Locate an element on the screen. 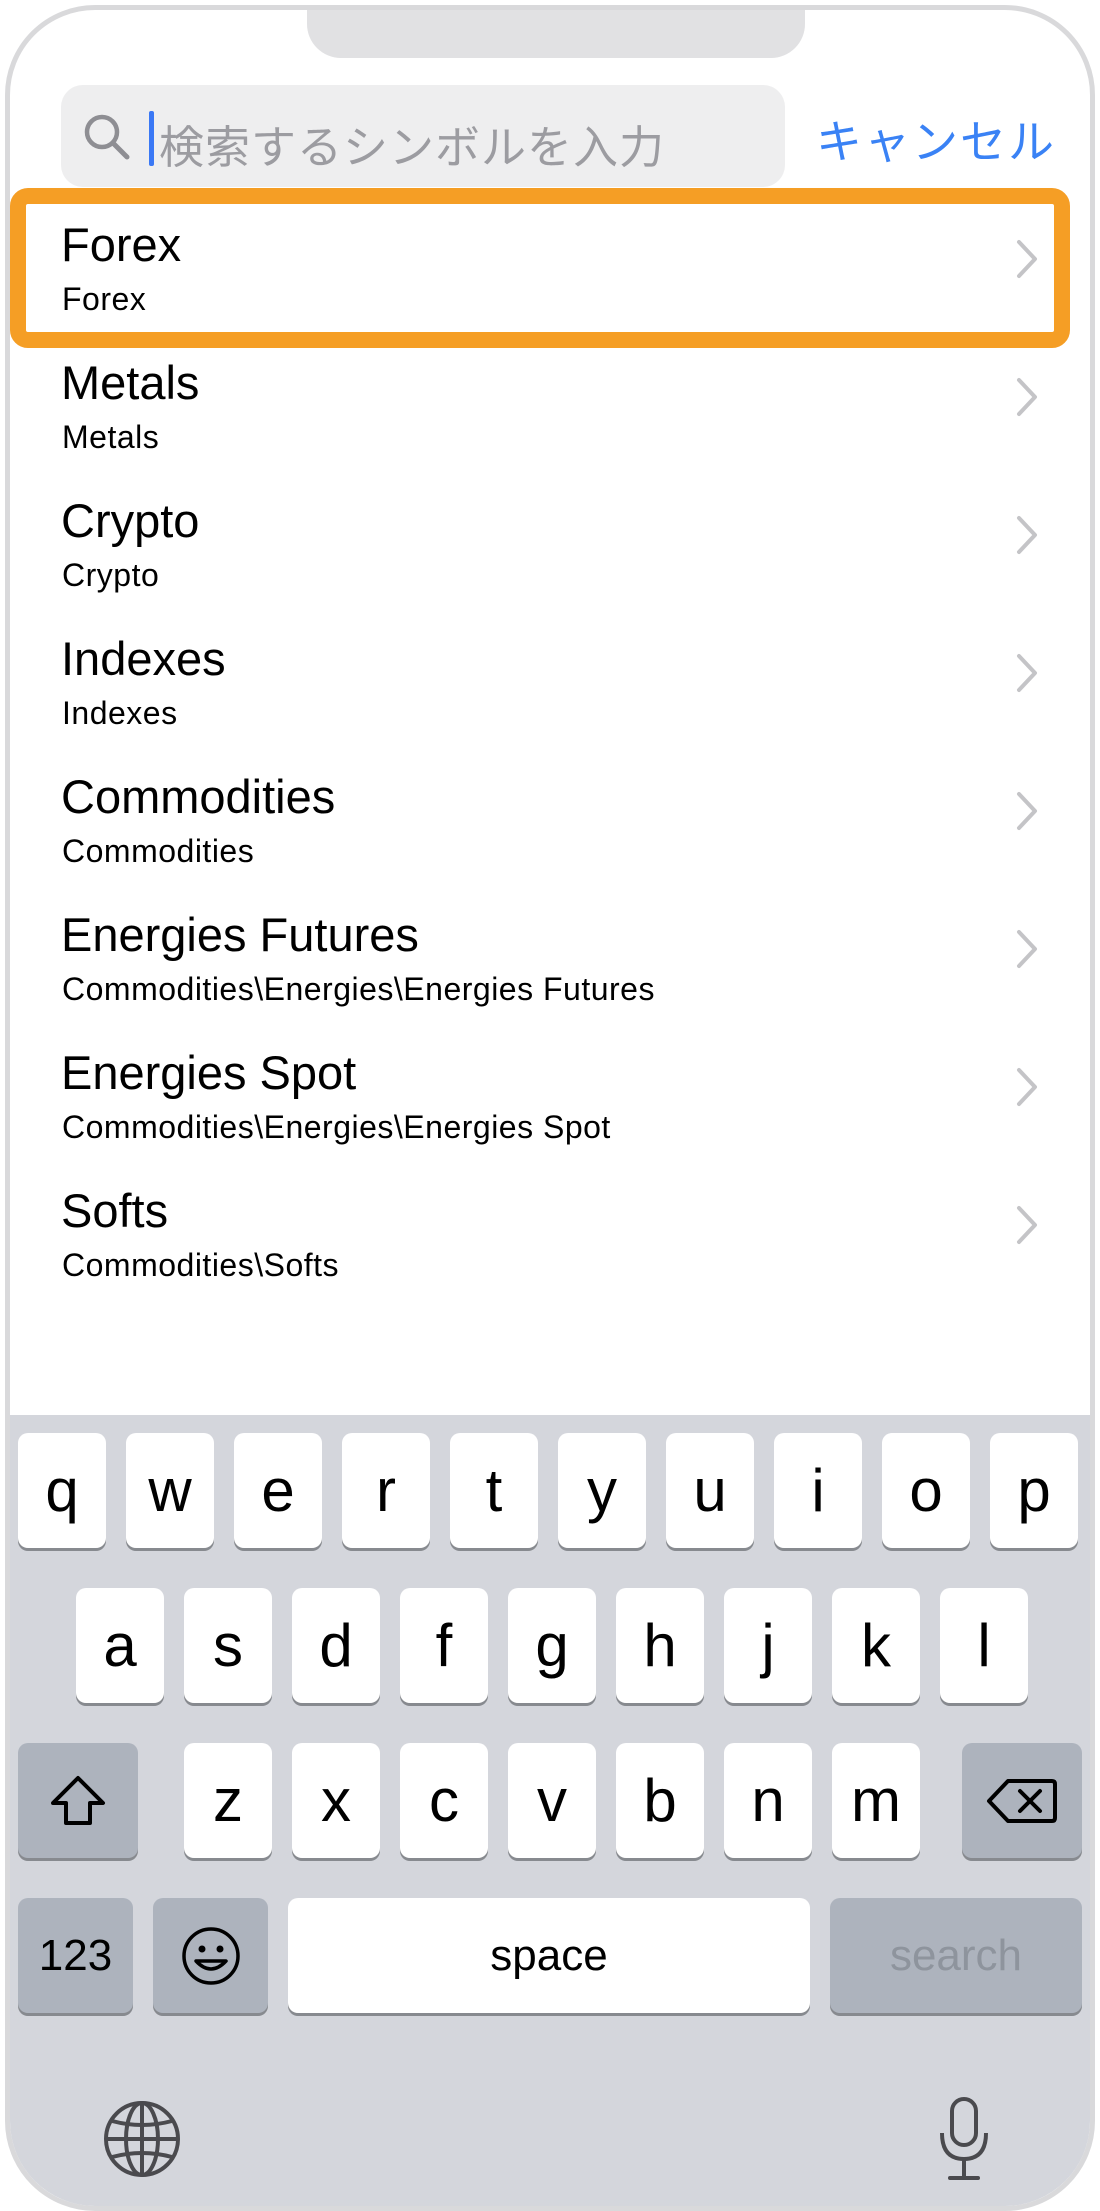 The height and width of the screenshot is (2211, 1100). key-c: c is located at coordinates (444, 1800).